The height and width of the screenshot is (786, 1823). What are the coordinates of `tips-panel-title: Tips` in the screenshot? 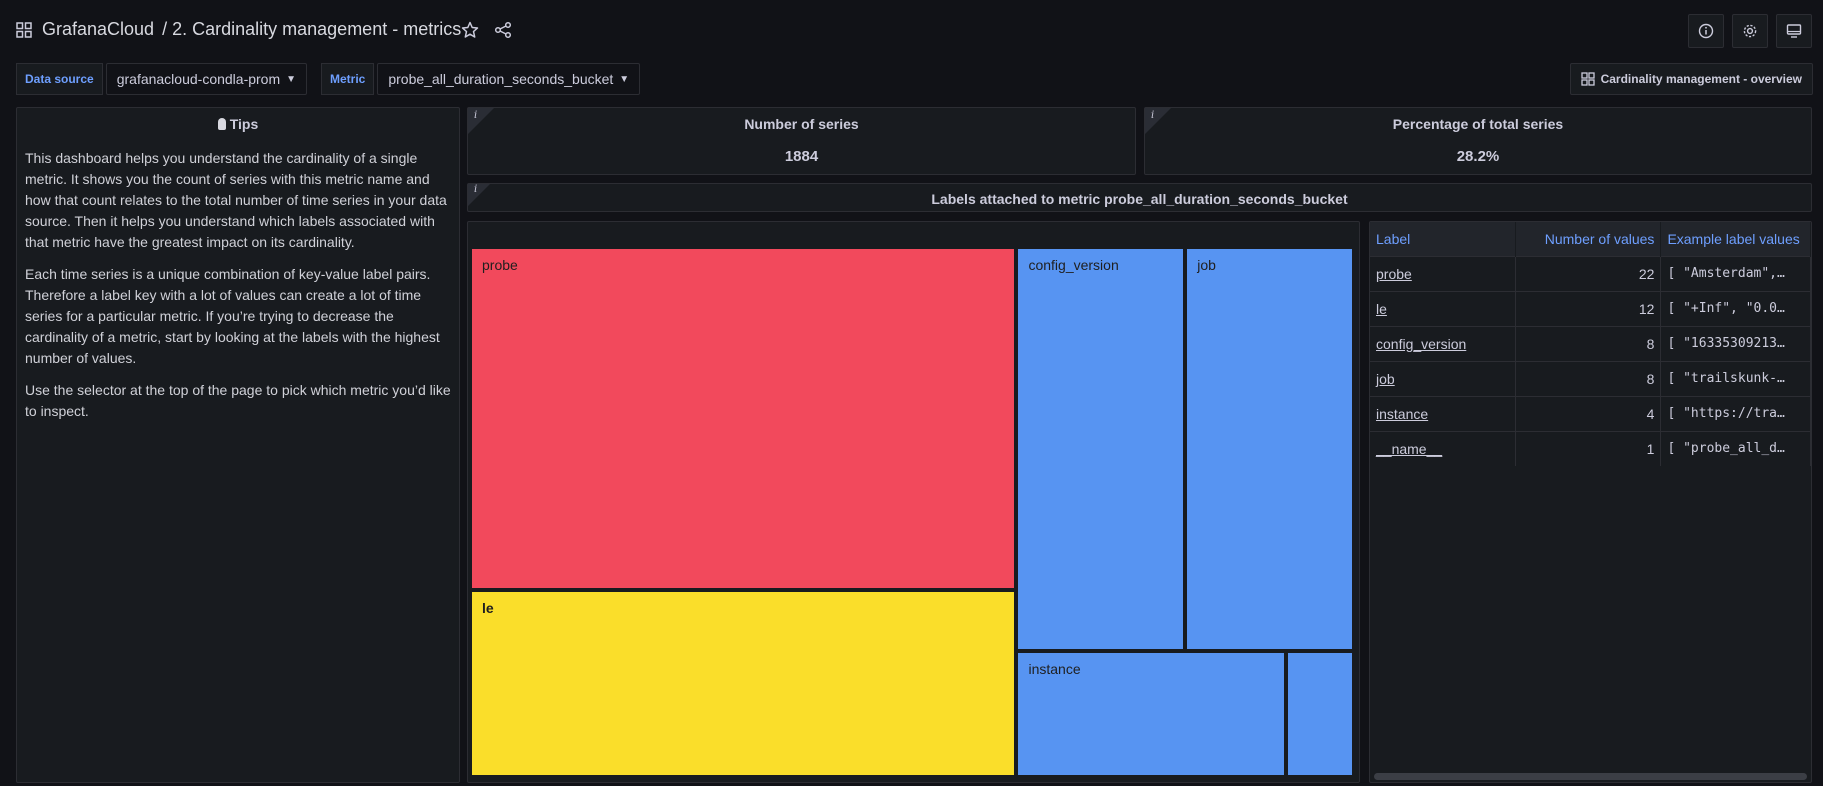 It's located at (238, 124).